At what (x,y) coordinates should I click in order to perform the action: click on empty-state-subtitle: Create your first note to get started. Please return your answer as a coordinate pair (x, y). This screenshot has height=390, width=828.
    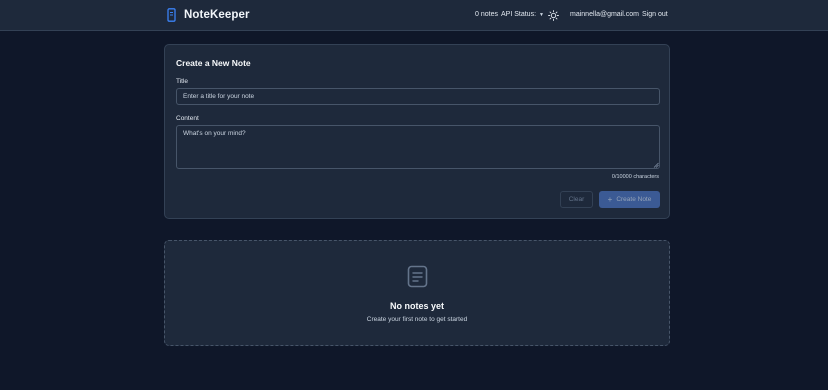
    Looking at the image, I should click on (417, 319).